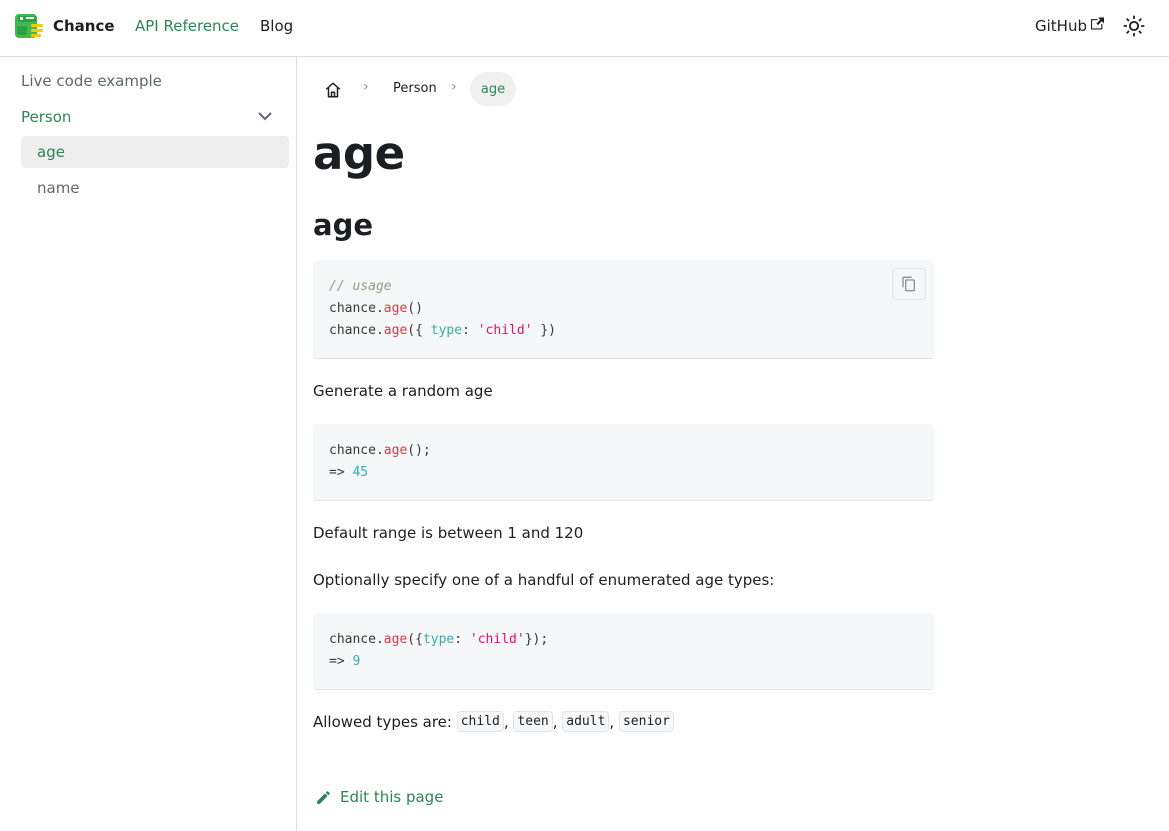 This screenshot has height=831, width=1169. I want to click on pencil-icon, so click(323, 797).